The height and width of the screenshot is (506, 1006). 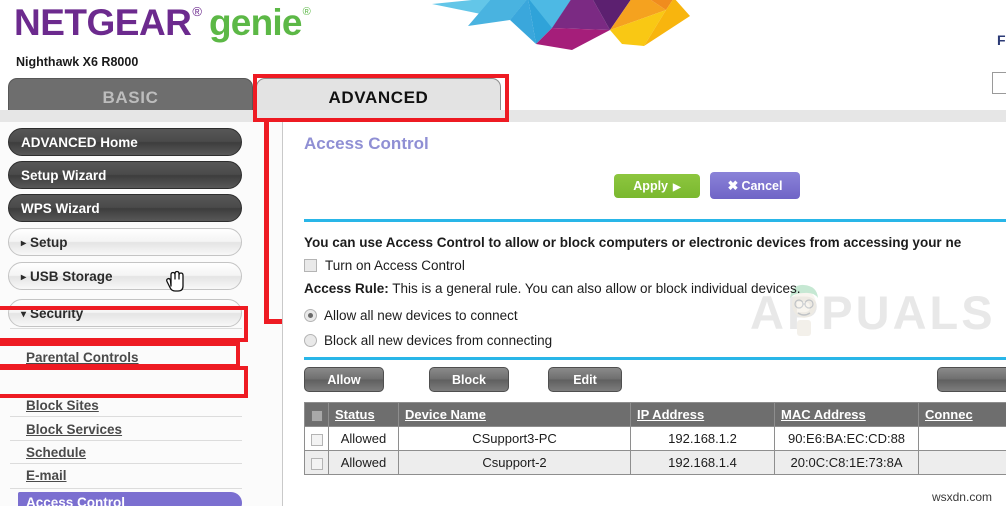 I want to click on turn-on-access-control-label: Turn on Access Control, so click(x=395, y=265).